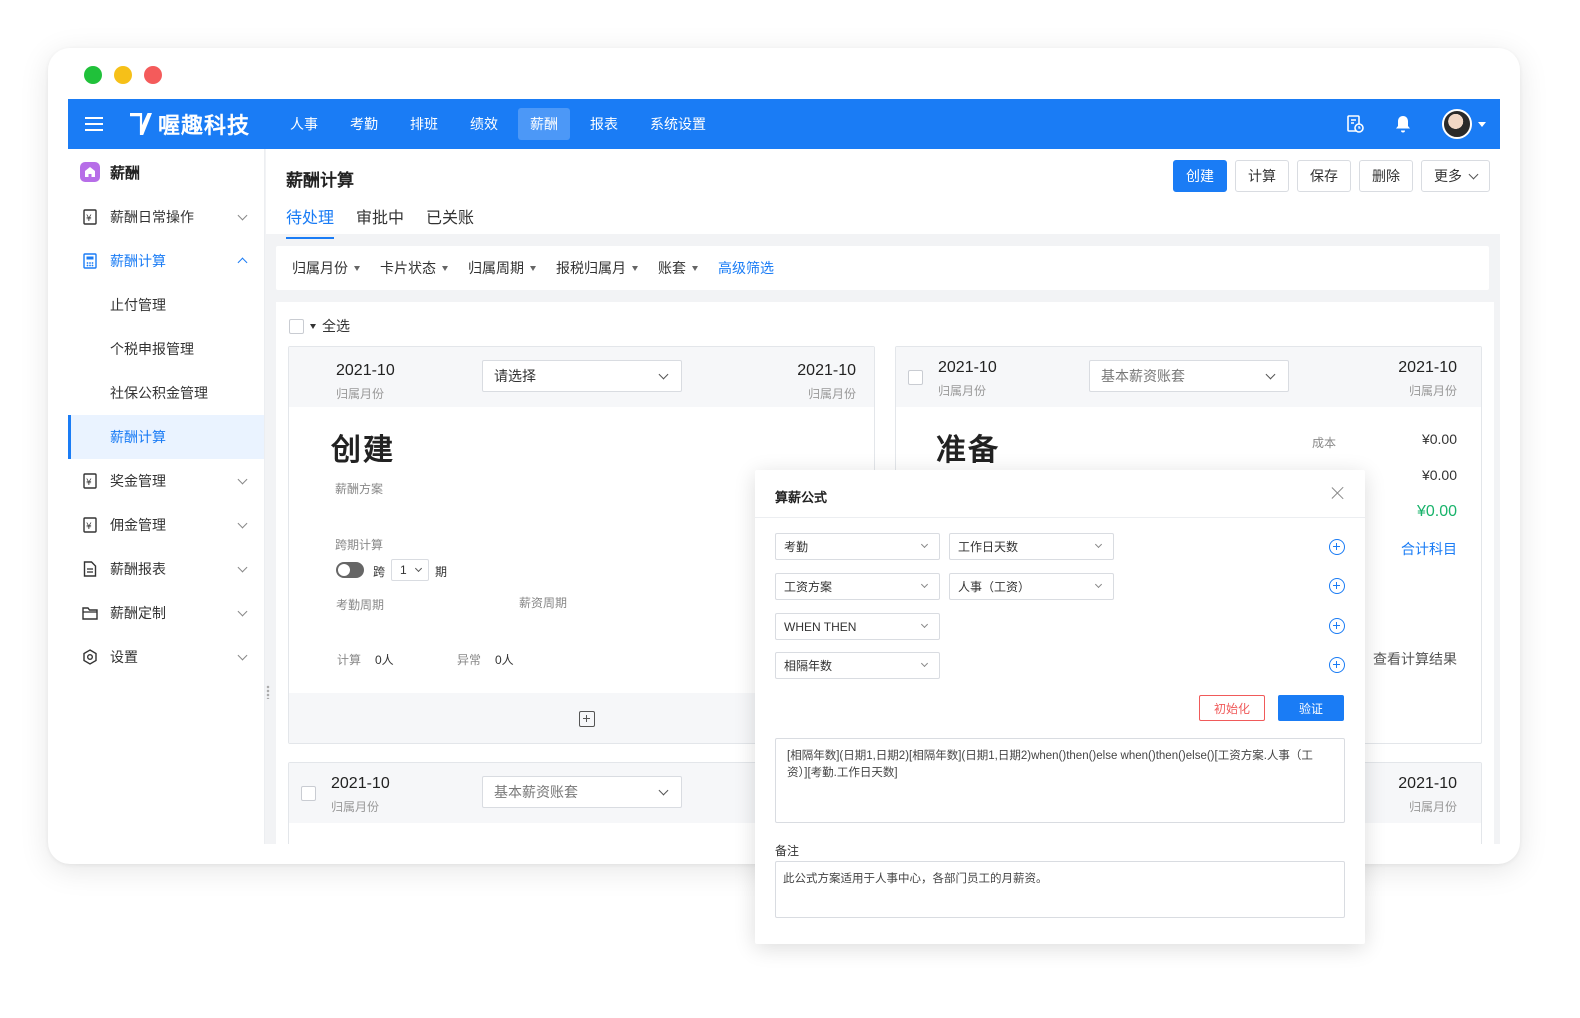  Describe the element at coordinates (1232, 708) in the screenshot. I see `reset-button: 初始化` at that location.